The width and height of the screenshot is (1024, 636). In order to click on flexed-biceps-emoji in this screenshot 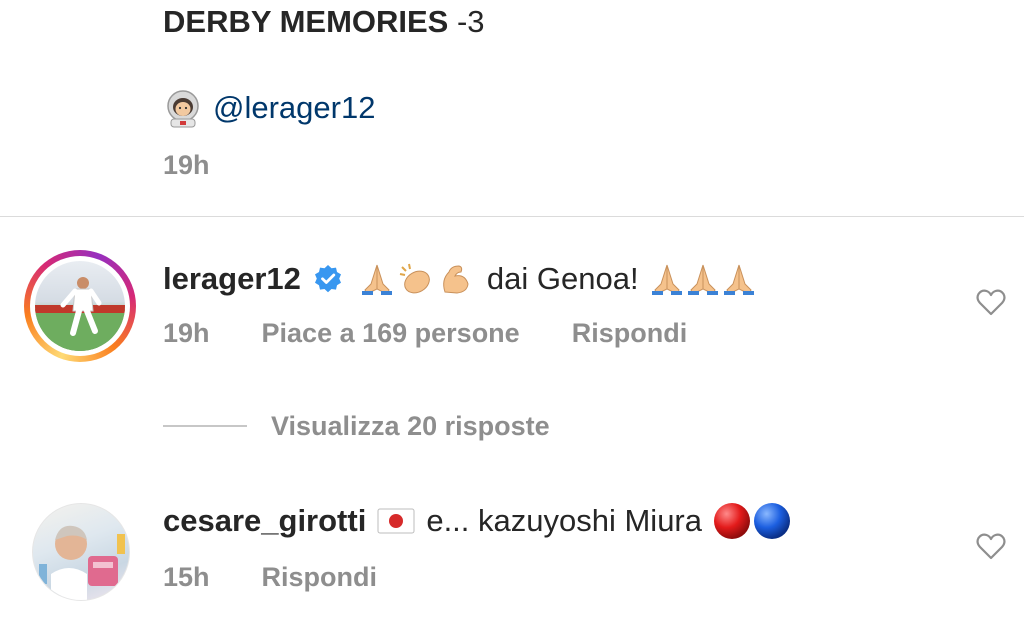, I will do `click(456, 279)`.